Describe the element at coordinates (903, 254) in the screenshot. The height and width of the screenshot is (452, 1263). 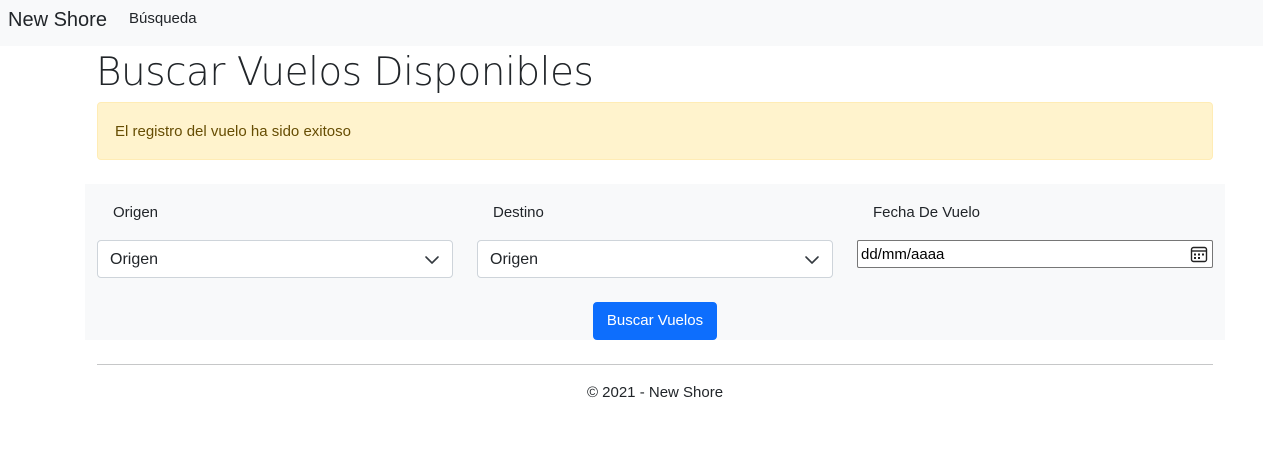
I see `flight-date-placeholder: dd/mm/aaaa` at that location.